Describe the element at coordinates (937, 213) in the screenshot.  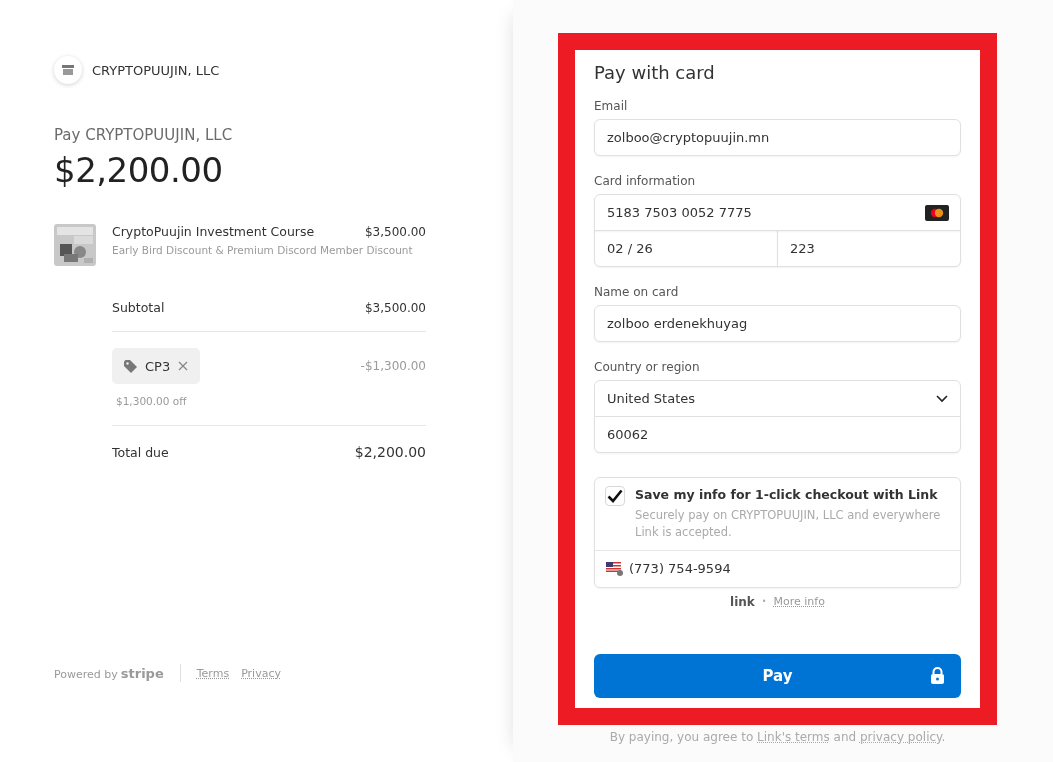
I see `card-brand-icon` at that location.